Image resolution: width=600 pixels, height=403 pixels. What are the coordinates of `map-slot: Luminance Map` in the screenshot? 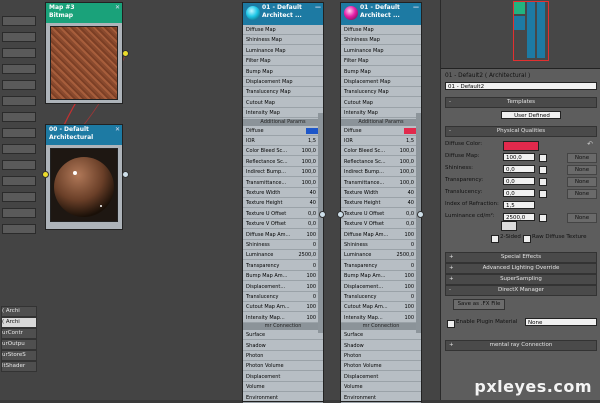 It's located at (381, 51).